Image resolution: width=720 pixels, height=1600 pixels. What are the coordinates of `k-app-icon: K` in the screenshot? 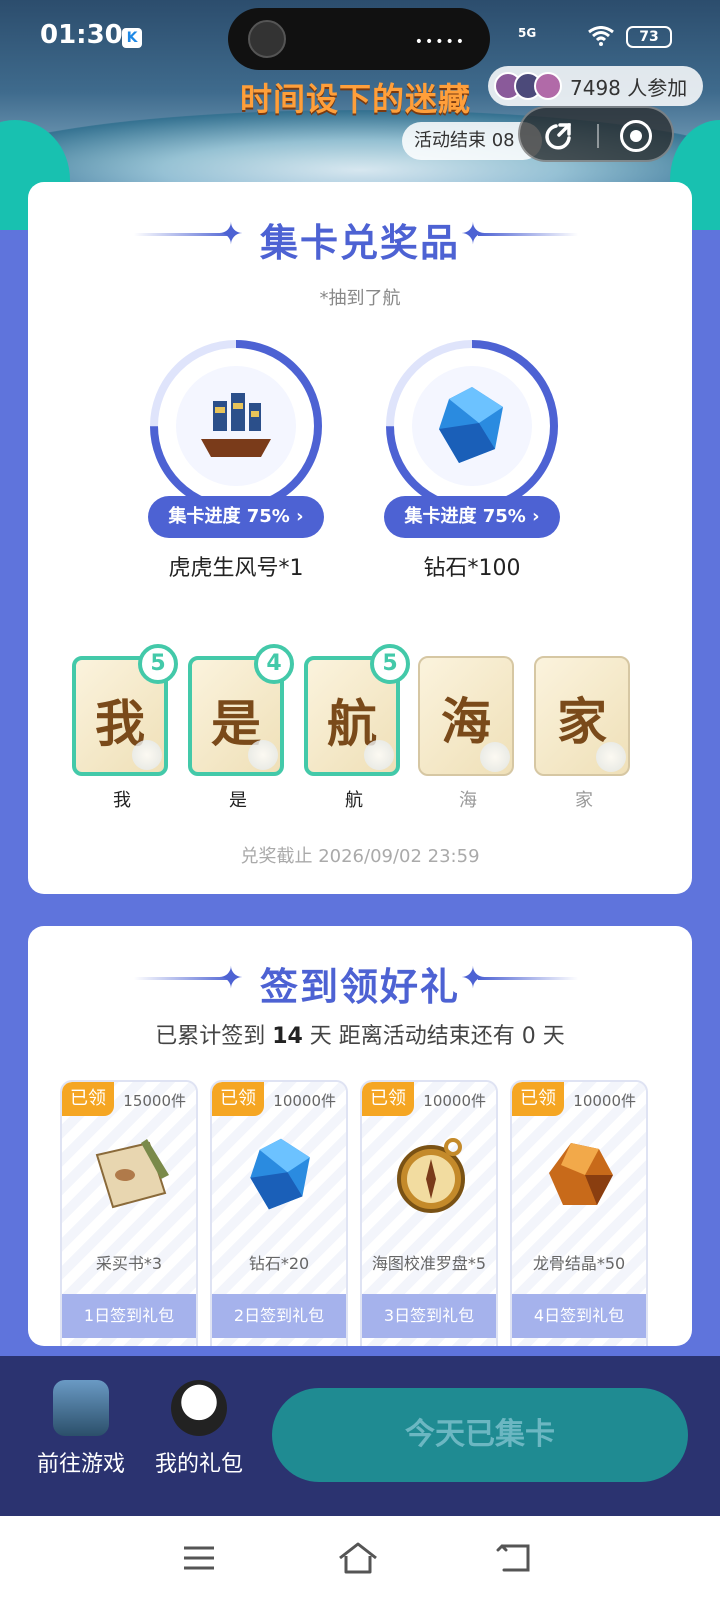 It's located at (132, 38).